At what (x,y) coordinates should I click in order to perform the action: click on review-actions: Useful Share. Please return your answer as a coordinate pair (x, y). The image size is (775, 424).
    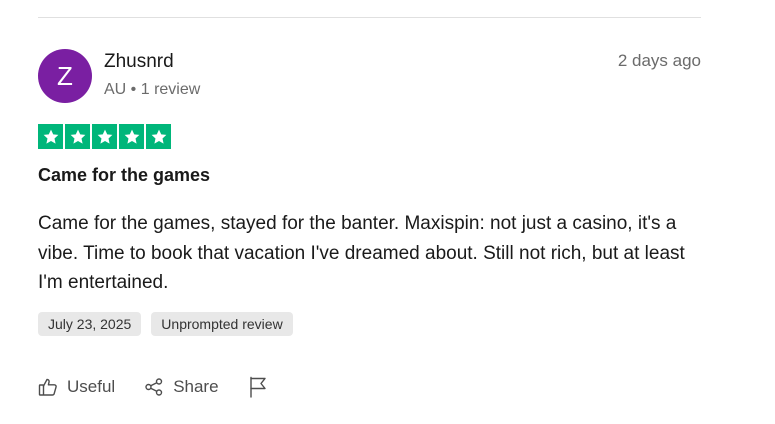
    Looking at the image, I should click on (153, 387).